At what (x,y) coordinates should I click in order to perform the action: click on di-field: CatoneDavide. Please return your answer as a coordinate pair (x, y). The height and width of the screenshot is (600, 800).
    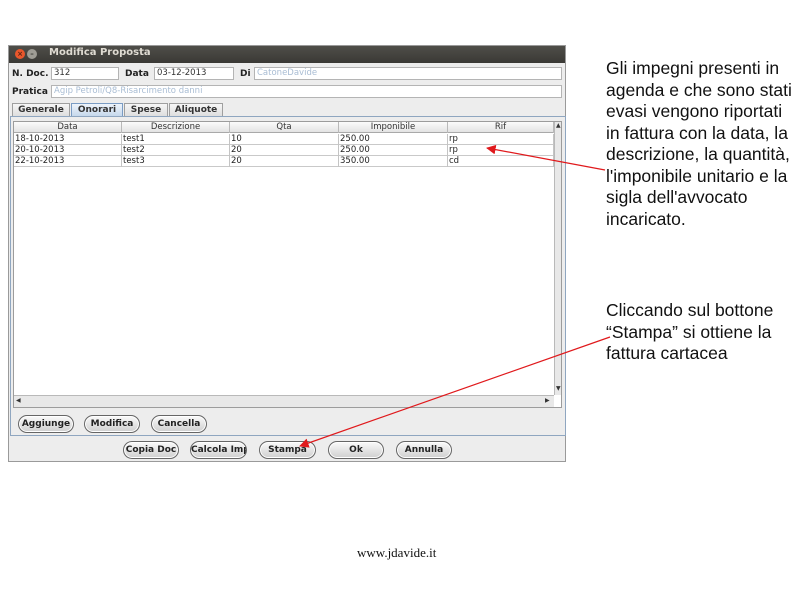
    Looking at the image, I should click on (408, 73).